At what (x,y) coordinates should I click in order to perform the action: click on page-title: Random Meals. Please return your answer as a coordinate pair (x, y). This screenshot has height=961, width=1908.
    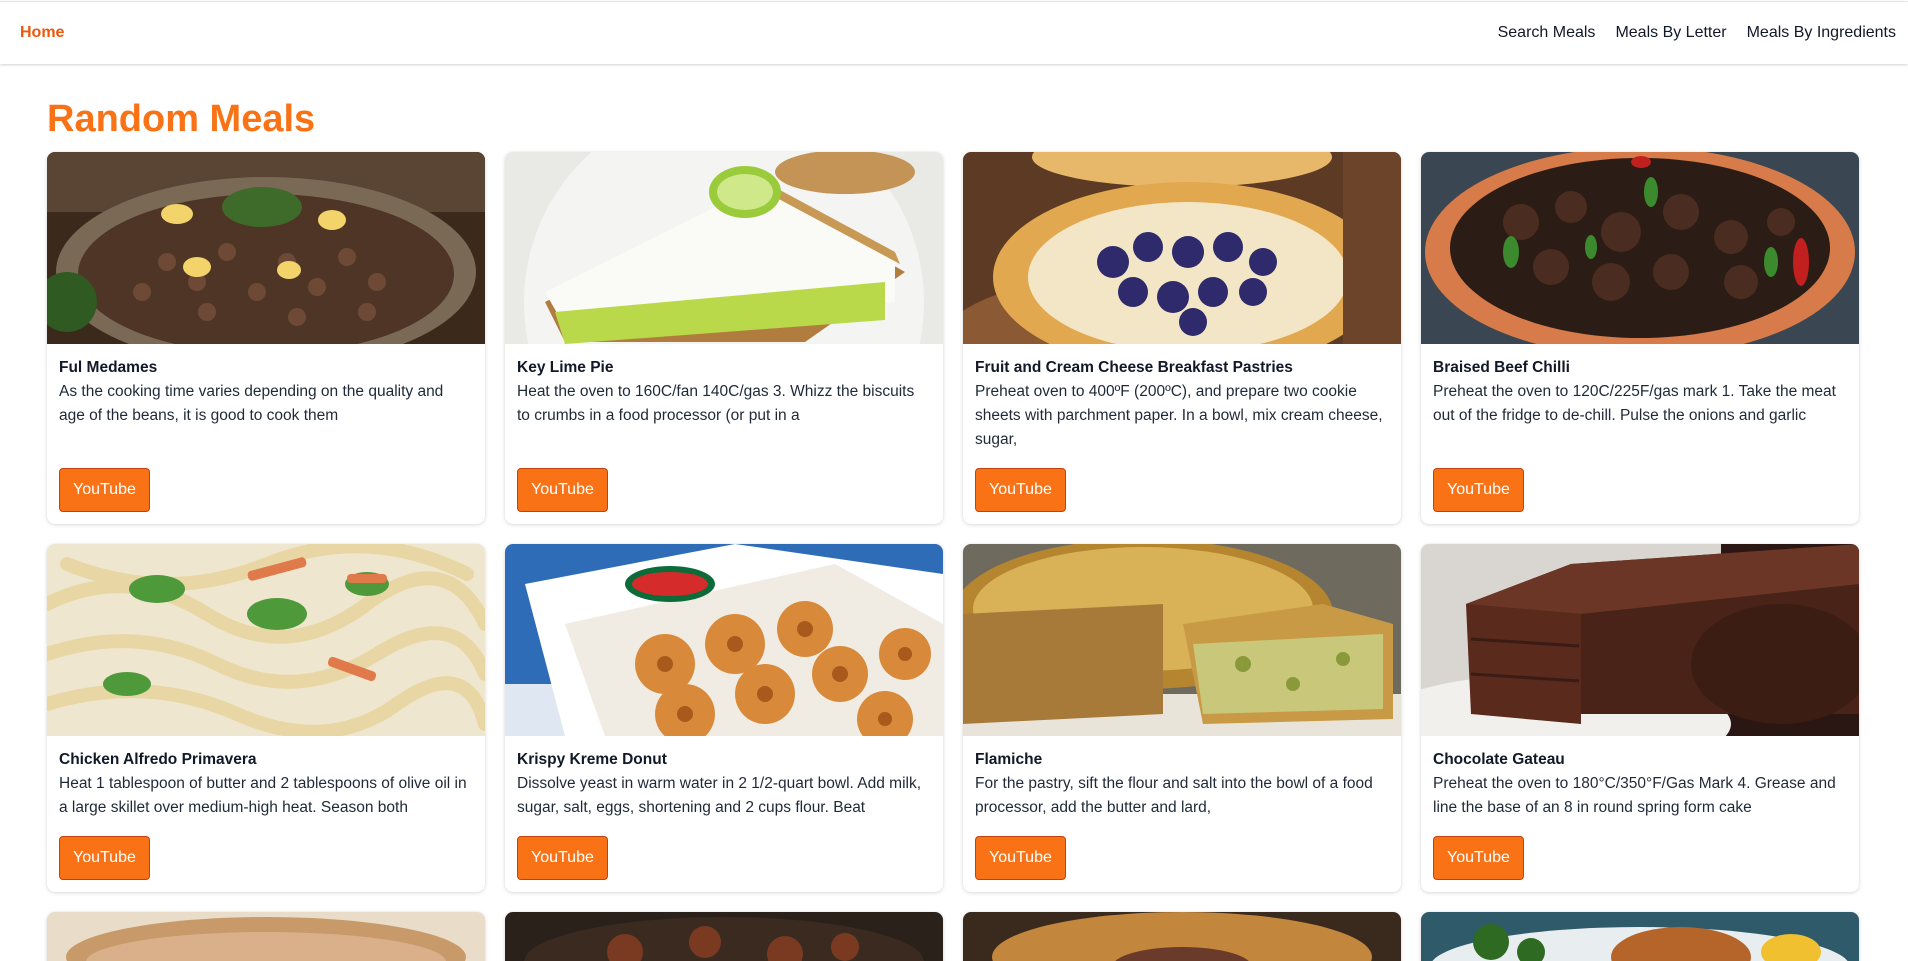
    Looking at the image, I should click on (181, 119).